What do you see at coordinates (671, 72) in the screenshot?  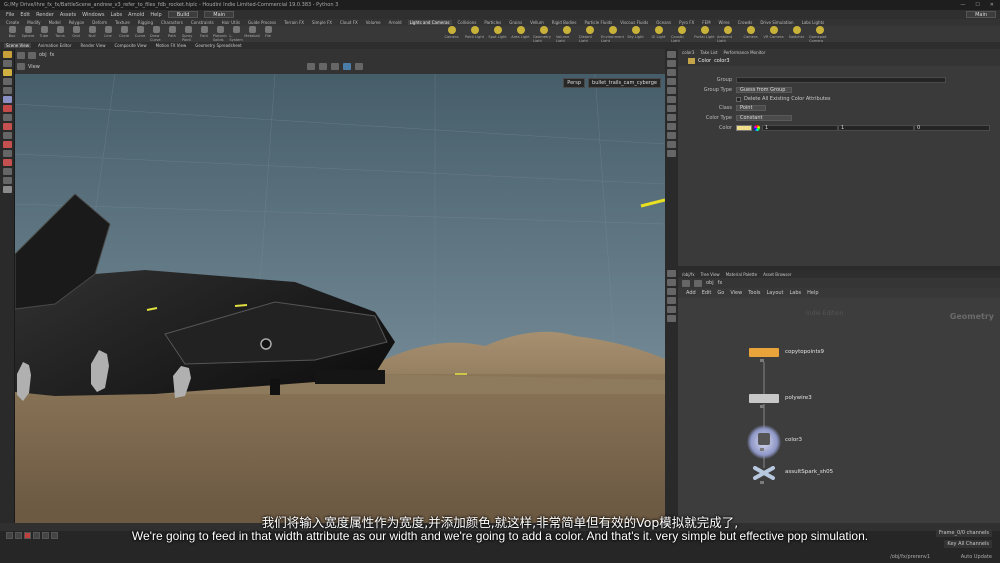 I see `points-icon` at bounding box center [671, 72].